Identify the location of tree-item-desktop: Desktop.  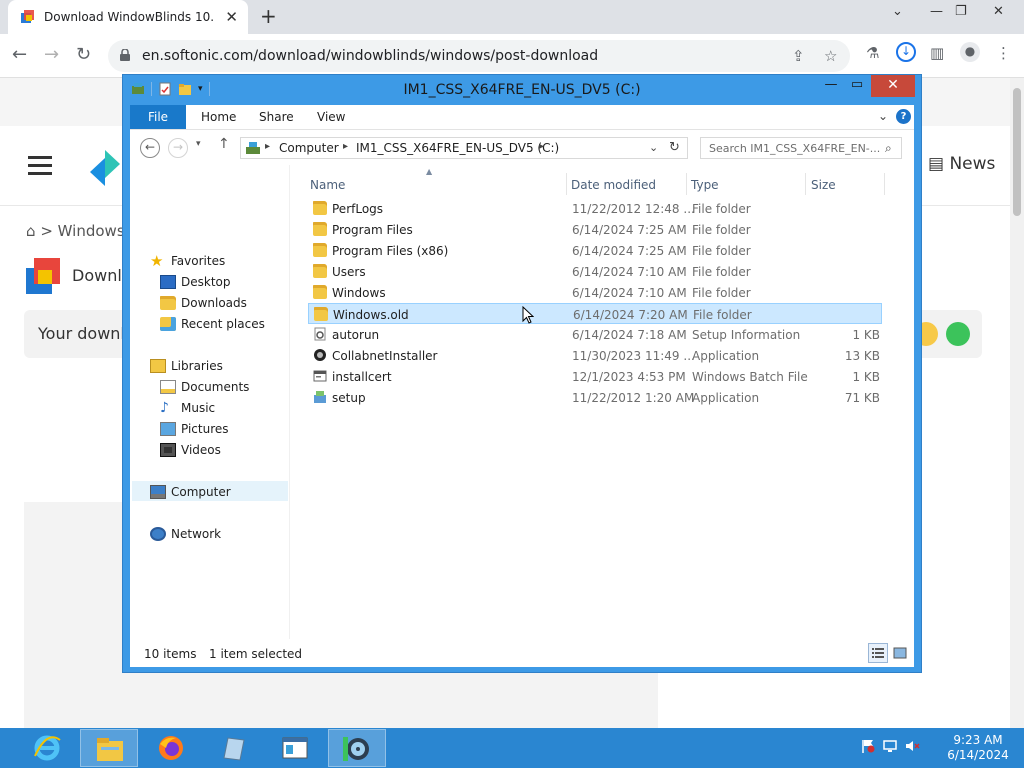
(195, 282).